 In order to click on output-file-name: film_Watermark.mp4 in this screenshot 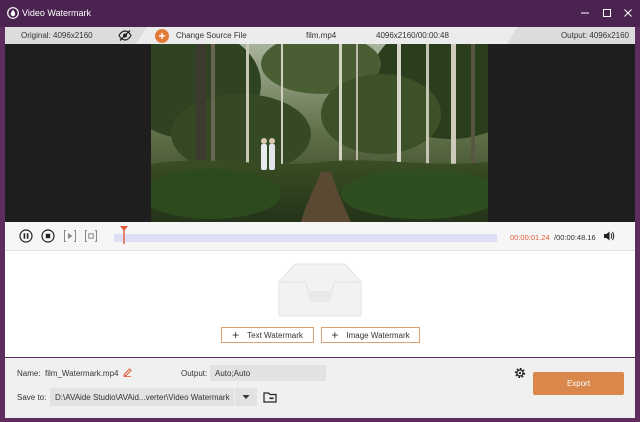, I will do `click(82, 373)`.